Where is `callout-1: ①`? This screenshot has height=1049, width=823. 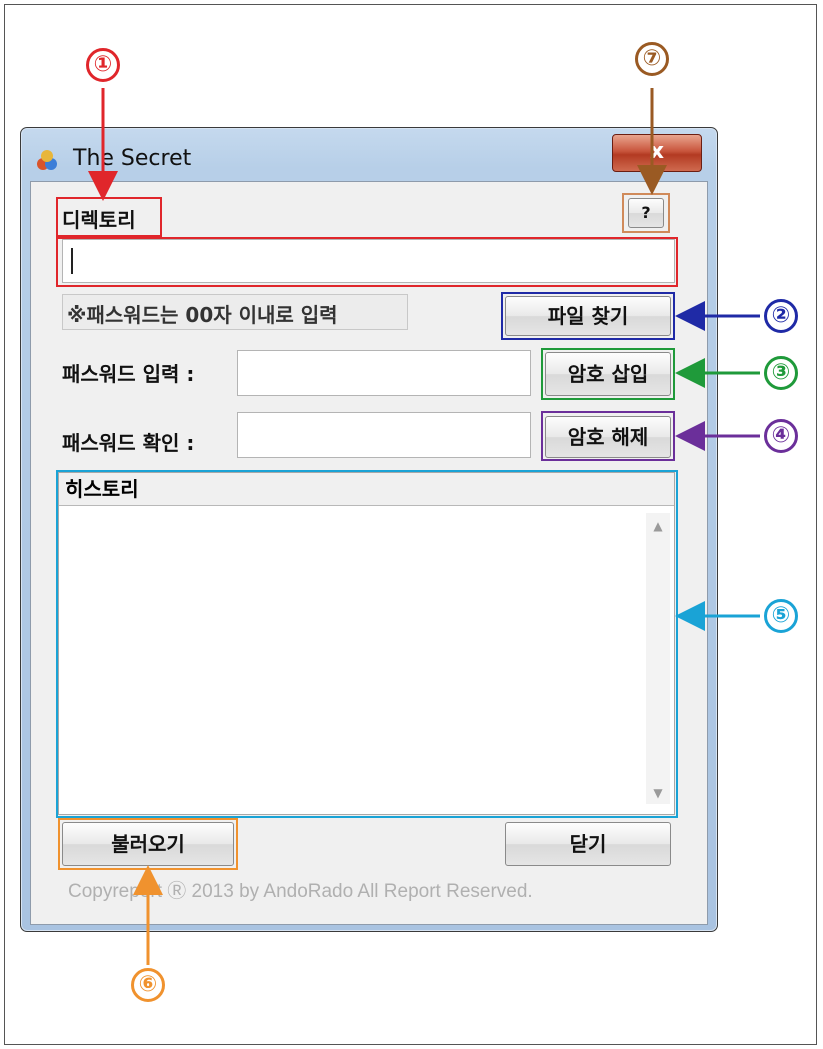
callout-1: ① is located at coordinates (103, 65).